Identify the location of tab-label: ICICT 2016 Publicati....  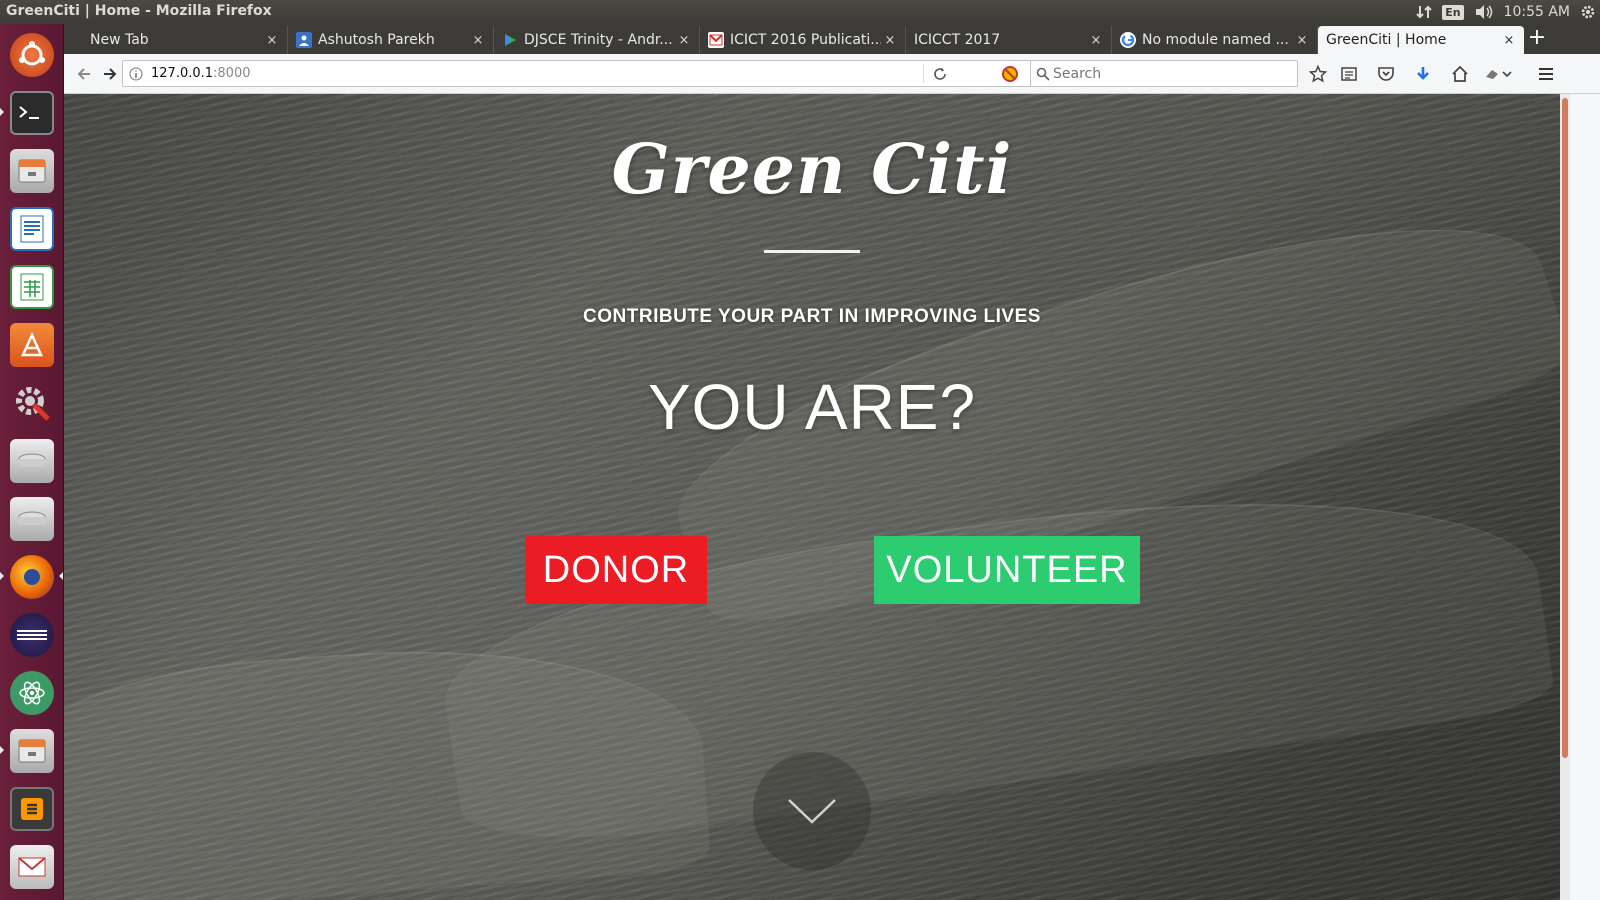
(805, 40).